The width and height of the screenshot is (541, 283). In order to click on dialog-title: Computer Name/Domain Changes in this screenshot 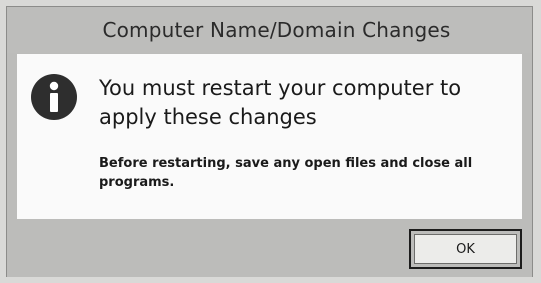, I will do `click(276, 30)`.